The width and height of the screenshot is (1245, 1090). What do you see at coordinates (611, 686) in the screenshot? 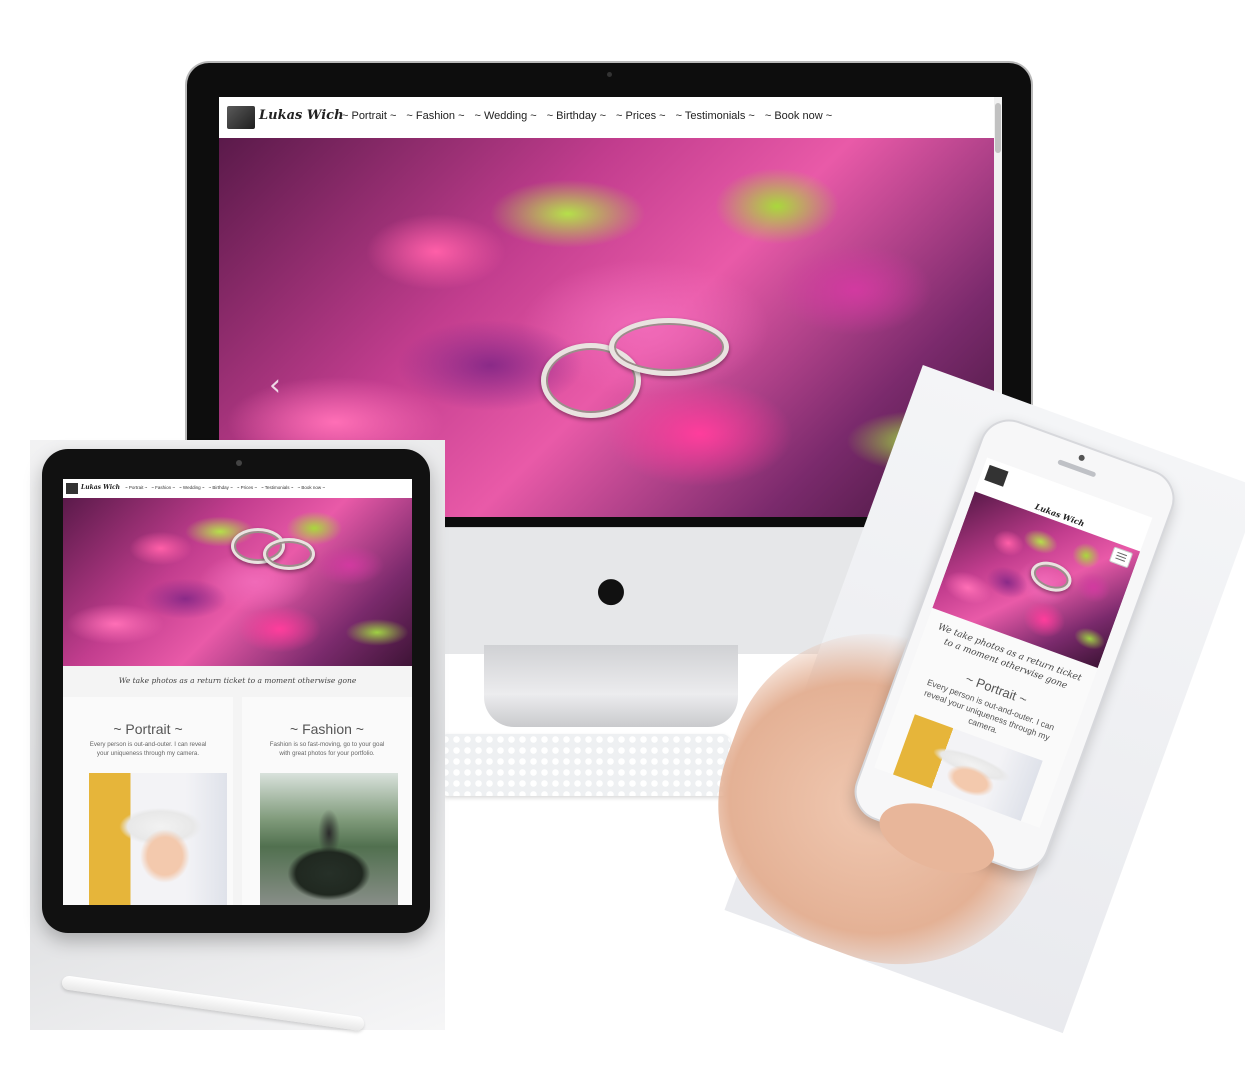
I see `monitor-stand` at bounding box center [611, 686].